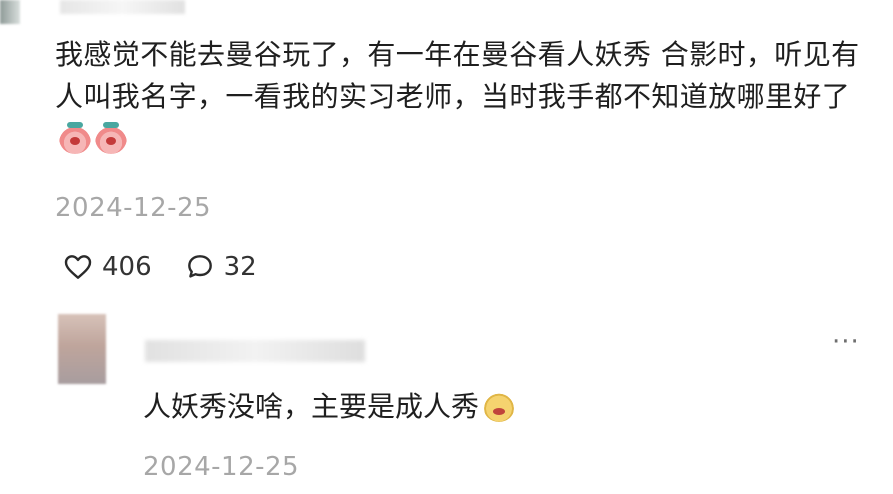 This screenshot has width=893, height=494. What do you see at coordinates (78, 267) in the screenshot?
I see `heart-icon` at bounding box center [78, 267].